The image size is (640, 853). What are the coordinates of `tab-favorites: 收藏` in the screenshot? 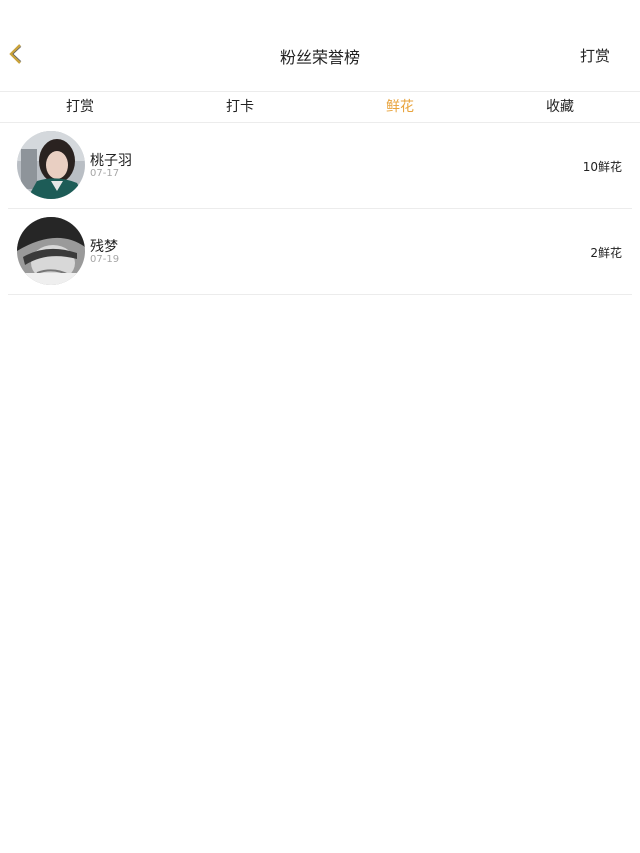 It's located at (560, 107).